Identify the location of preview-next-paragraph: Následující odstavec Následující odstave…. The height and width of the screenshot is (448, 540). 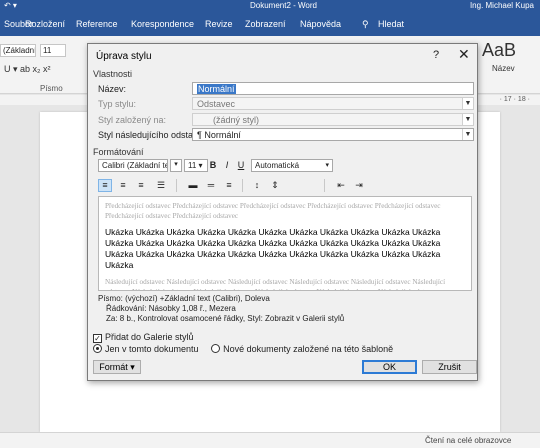
(275, 284).